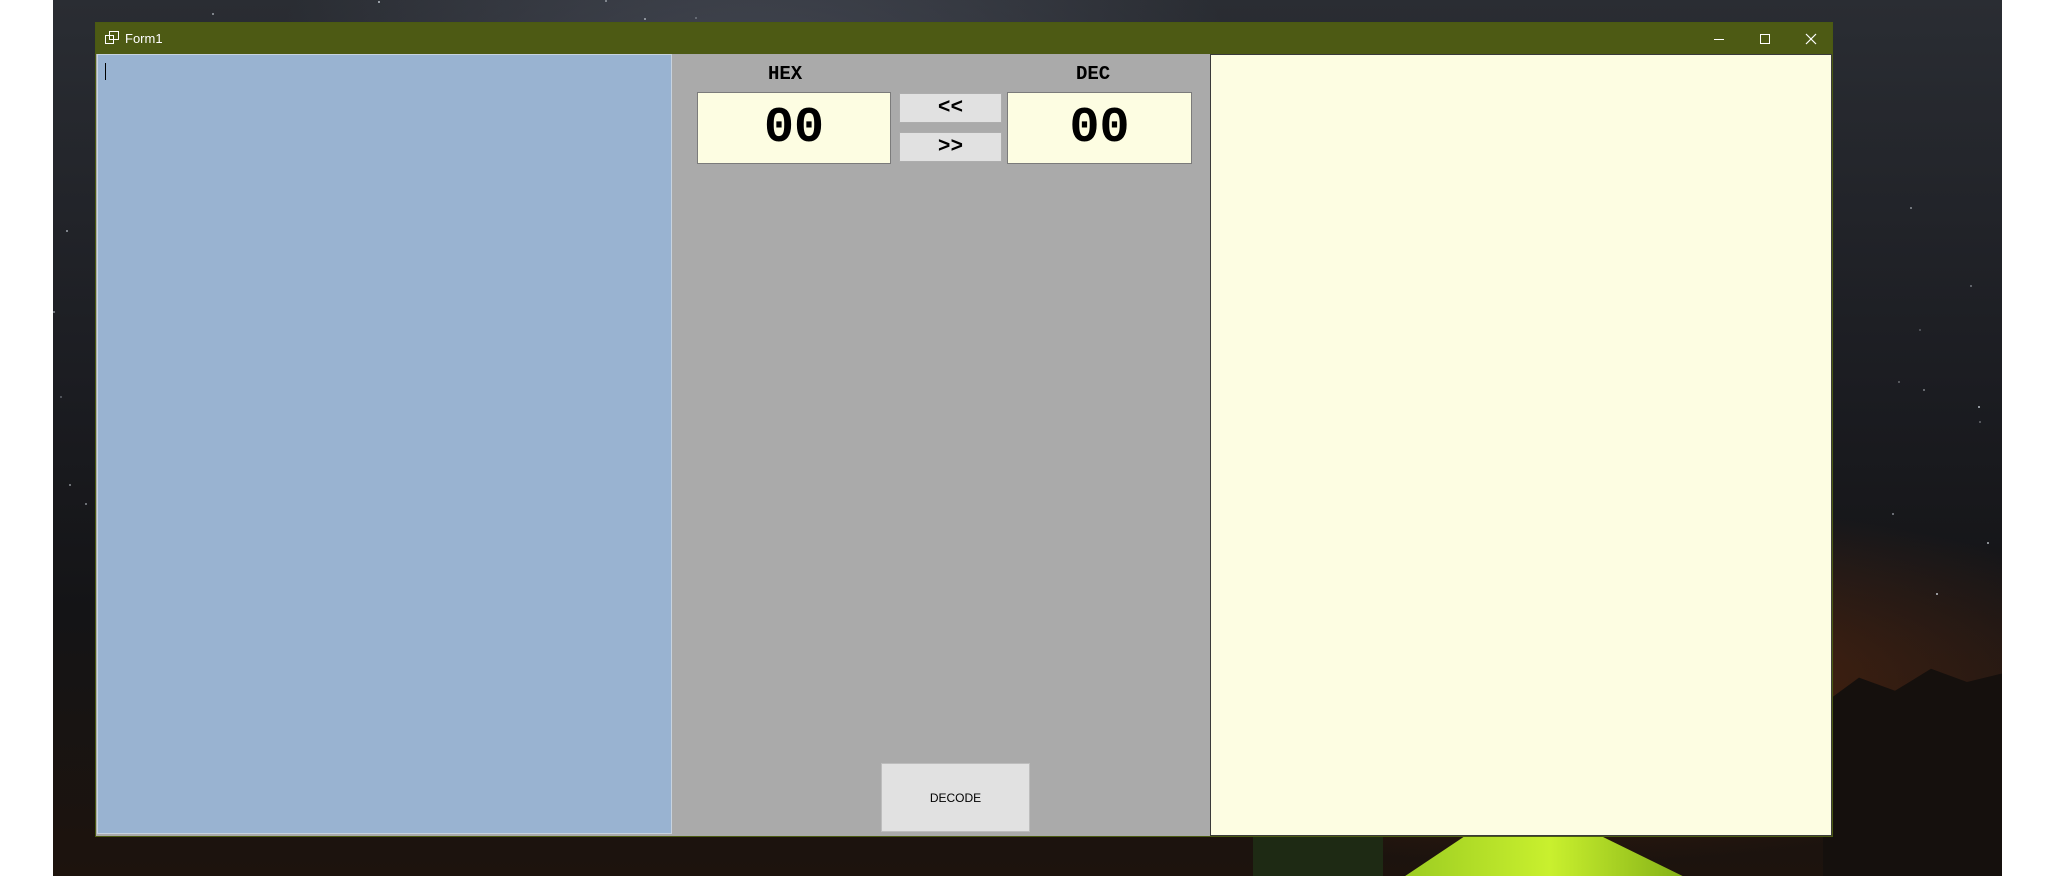  I want to click on hex-label: HEX, so click(785, 74).